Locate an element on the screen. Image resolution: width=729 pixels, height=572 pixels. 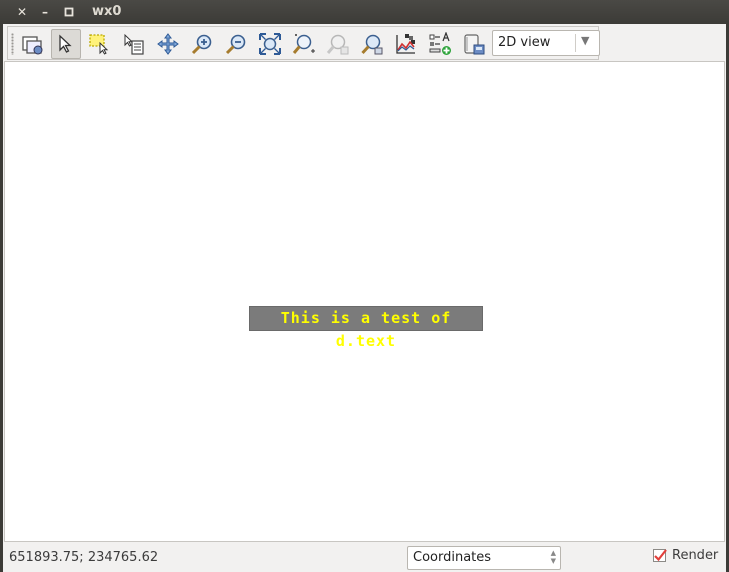
save-map-button is located at coordinates (474, 44).